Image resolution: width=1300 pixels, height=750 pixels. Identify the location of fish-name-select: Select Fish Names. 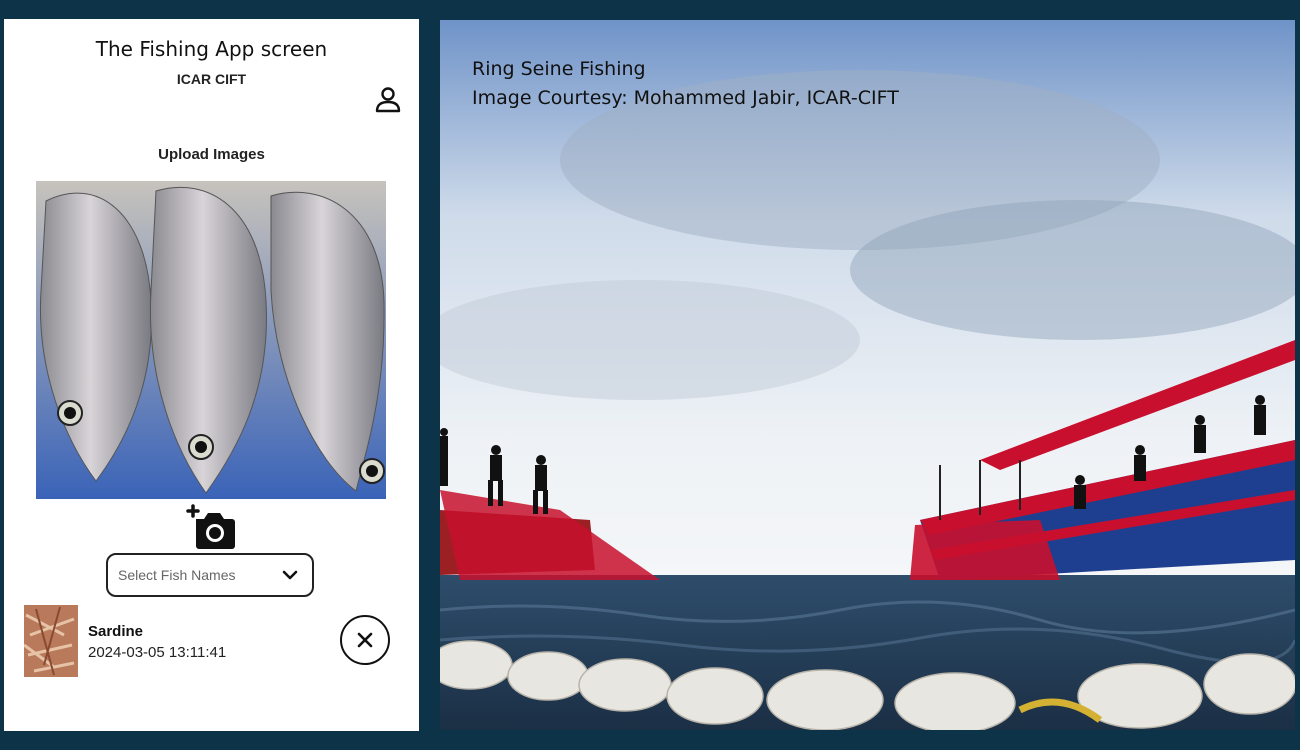
(210, 575).